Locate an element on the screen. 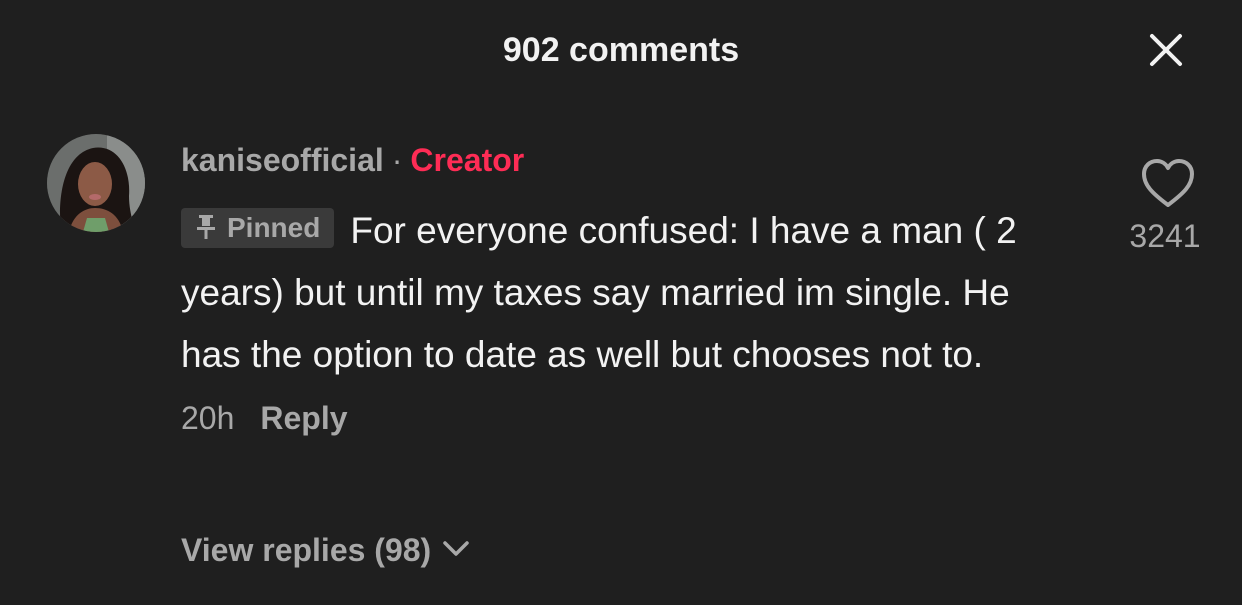 The height and width of the screenshot is (605, 1242). profile-photo is located at coordinates (96, 183).